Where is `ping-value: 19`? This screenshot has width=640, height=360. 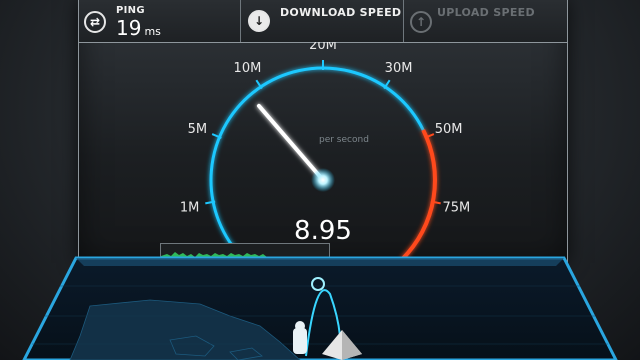
ping-value: 19 is located at coordinates (129, 28).